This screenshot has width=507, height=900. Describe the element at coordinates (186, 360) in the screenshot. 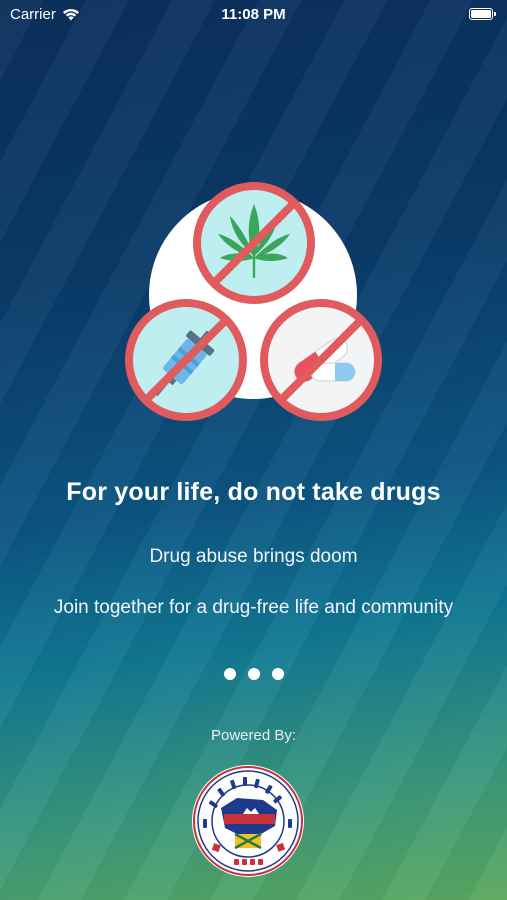

I see `no-syringe-icon` at that location.